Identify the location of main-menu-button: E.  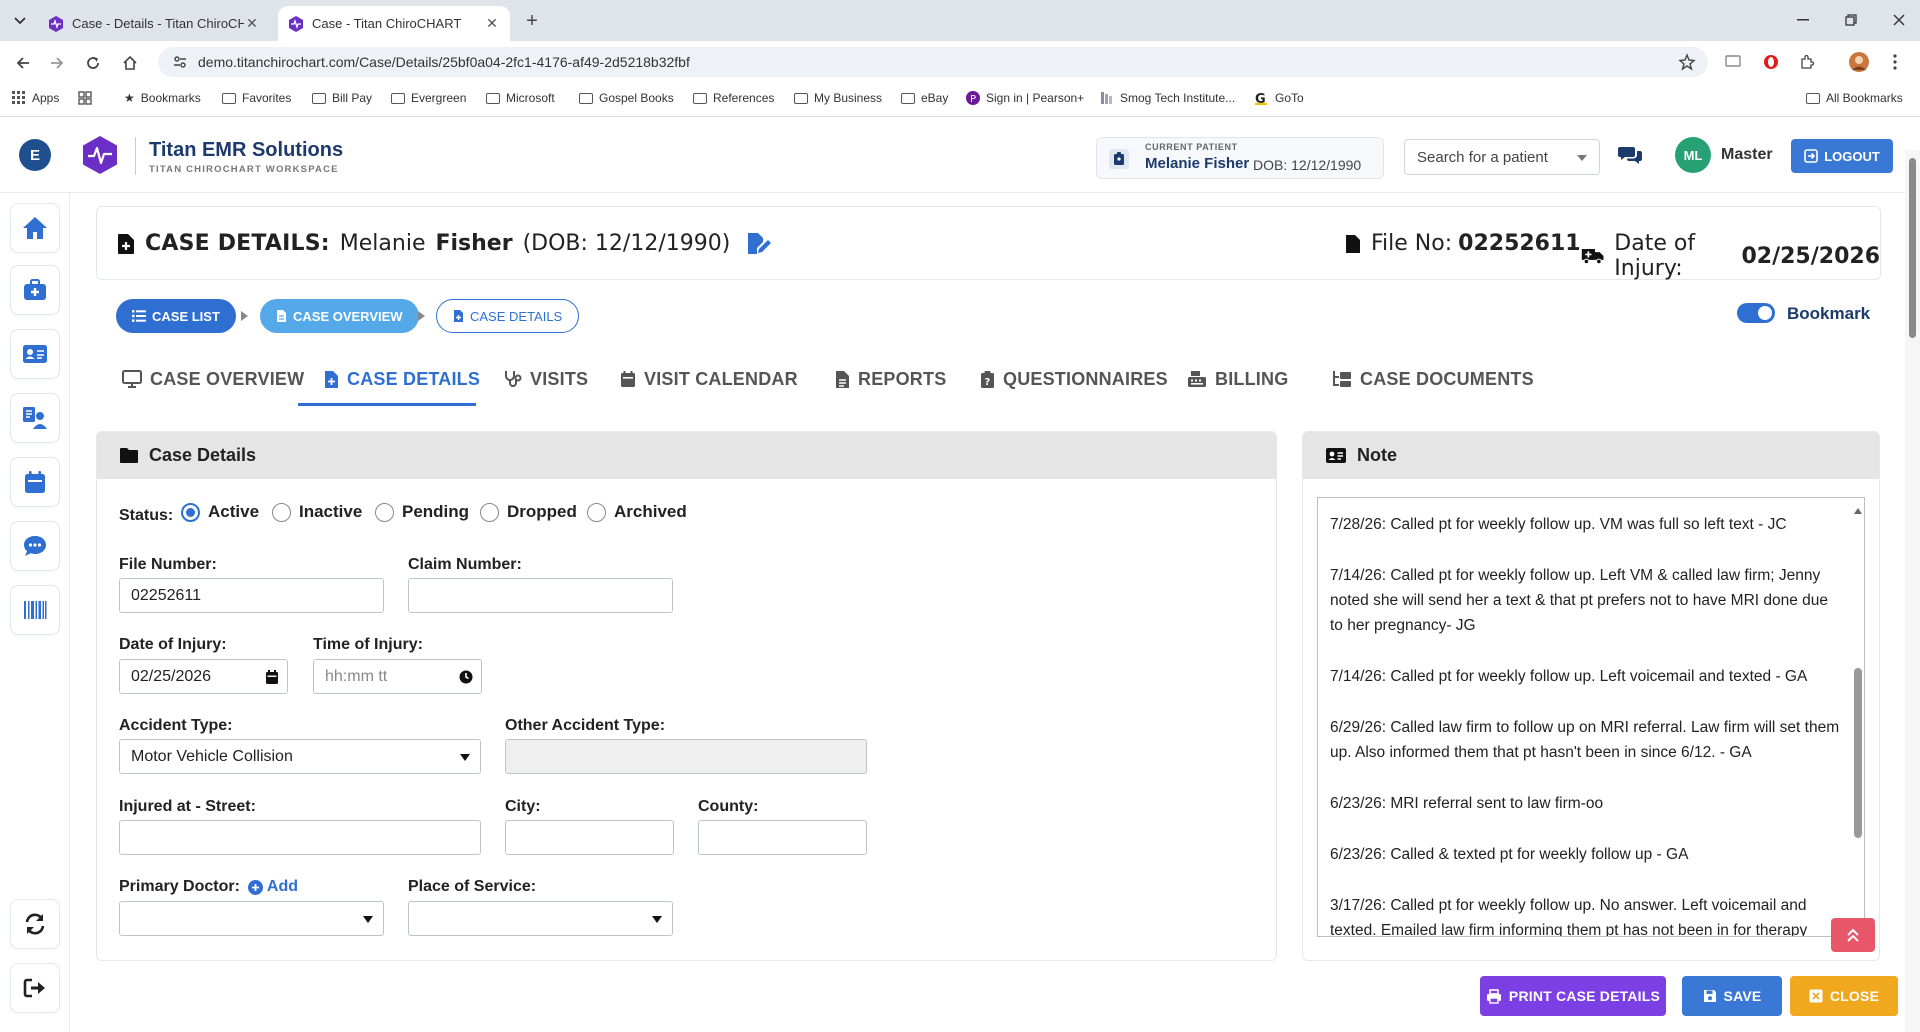
(35, 155).